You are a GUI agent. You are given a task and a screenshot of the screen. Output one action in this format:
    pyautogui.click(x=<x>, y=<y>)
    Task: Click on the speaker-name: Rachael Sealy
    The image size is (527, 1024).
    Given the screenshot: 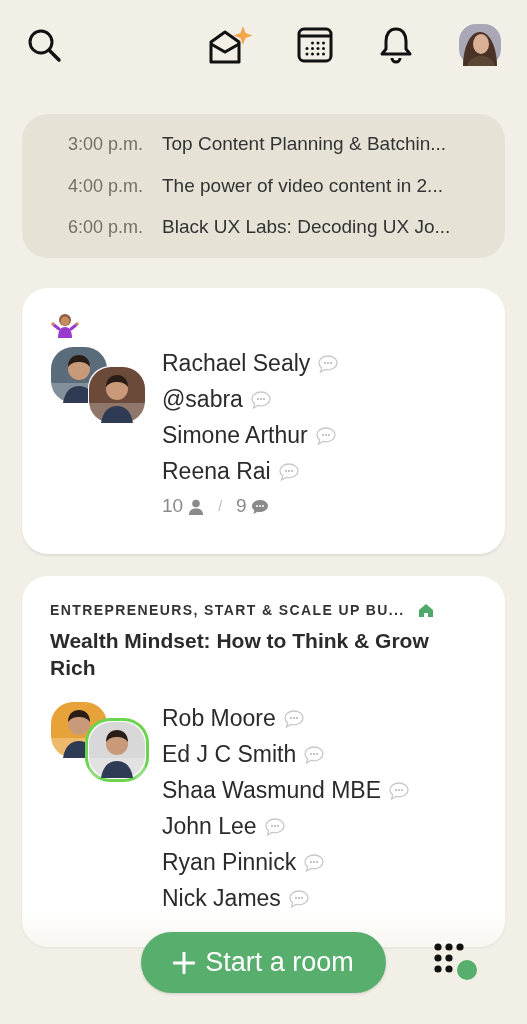 What is the action you would take?
    pyautogui.click(x=236, y=364)
    